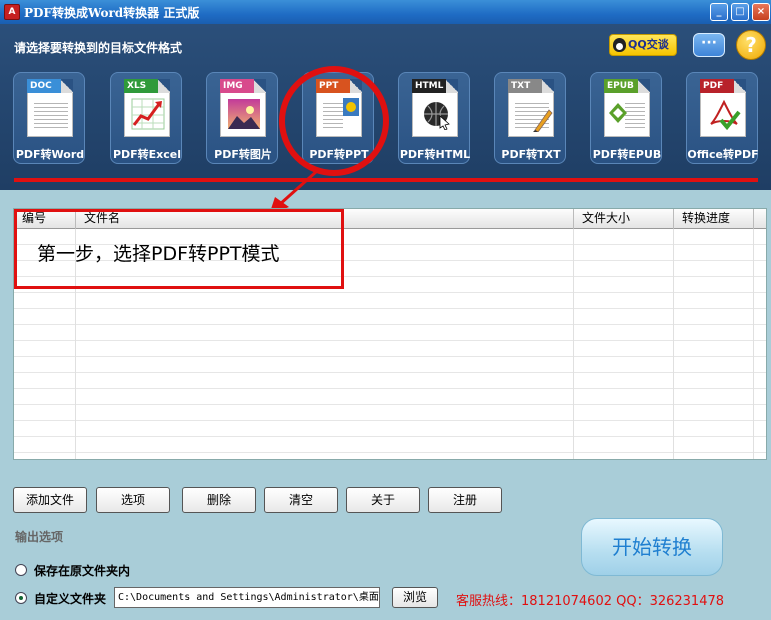  I want to click on label-original-folder: 保存在原文件夹内, so click(82, 570).